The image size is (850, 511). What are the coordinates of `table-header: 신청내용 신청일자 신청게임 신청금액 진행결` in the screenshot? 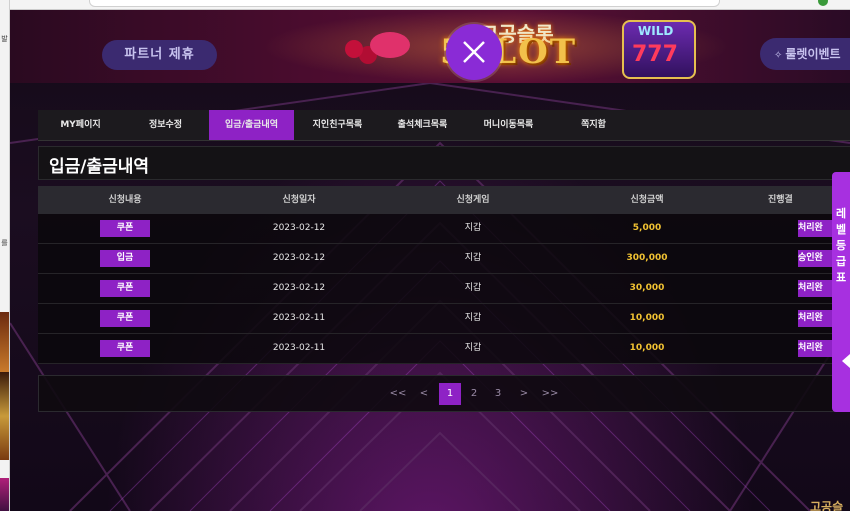 It's located at (444, 200).